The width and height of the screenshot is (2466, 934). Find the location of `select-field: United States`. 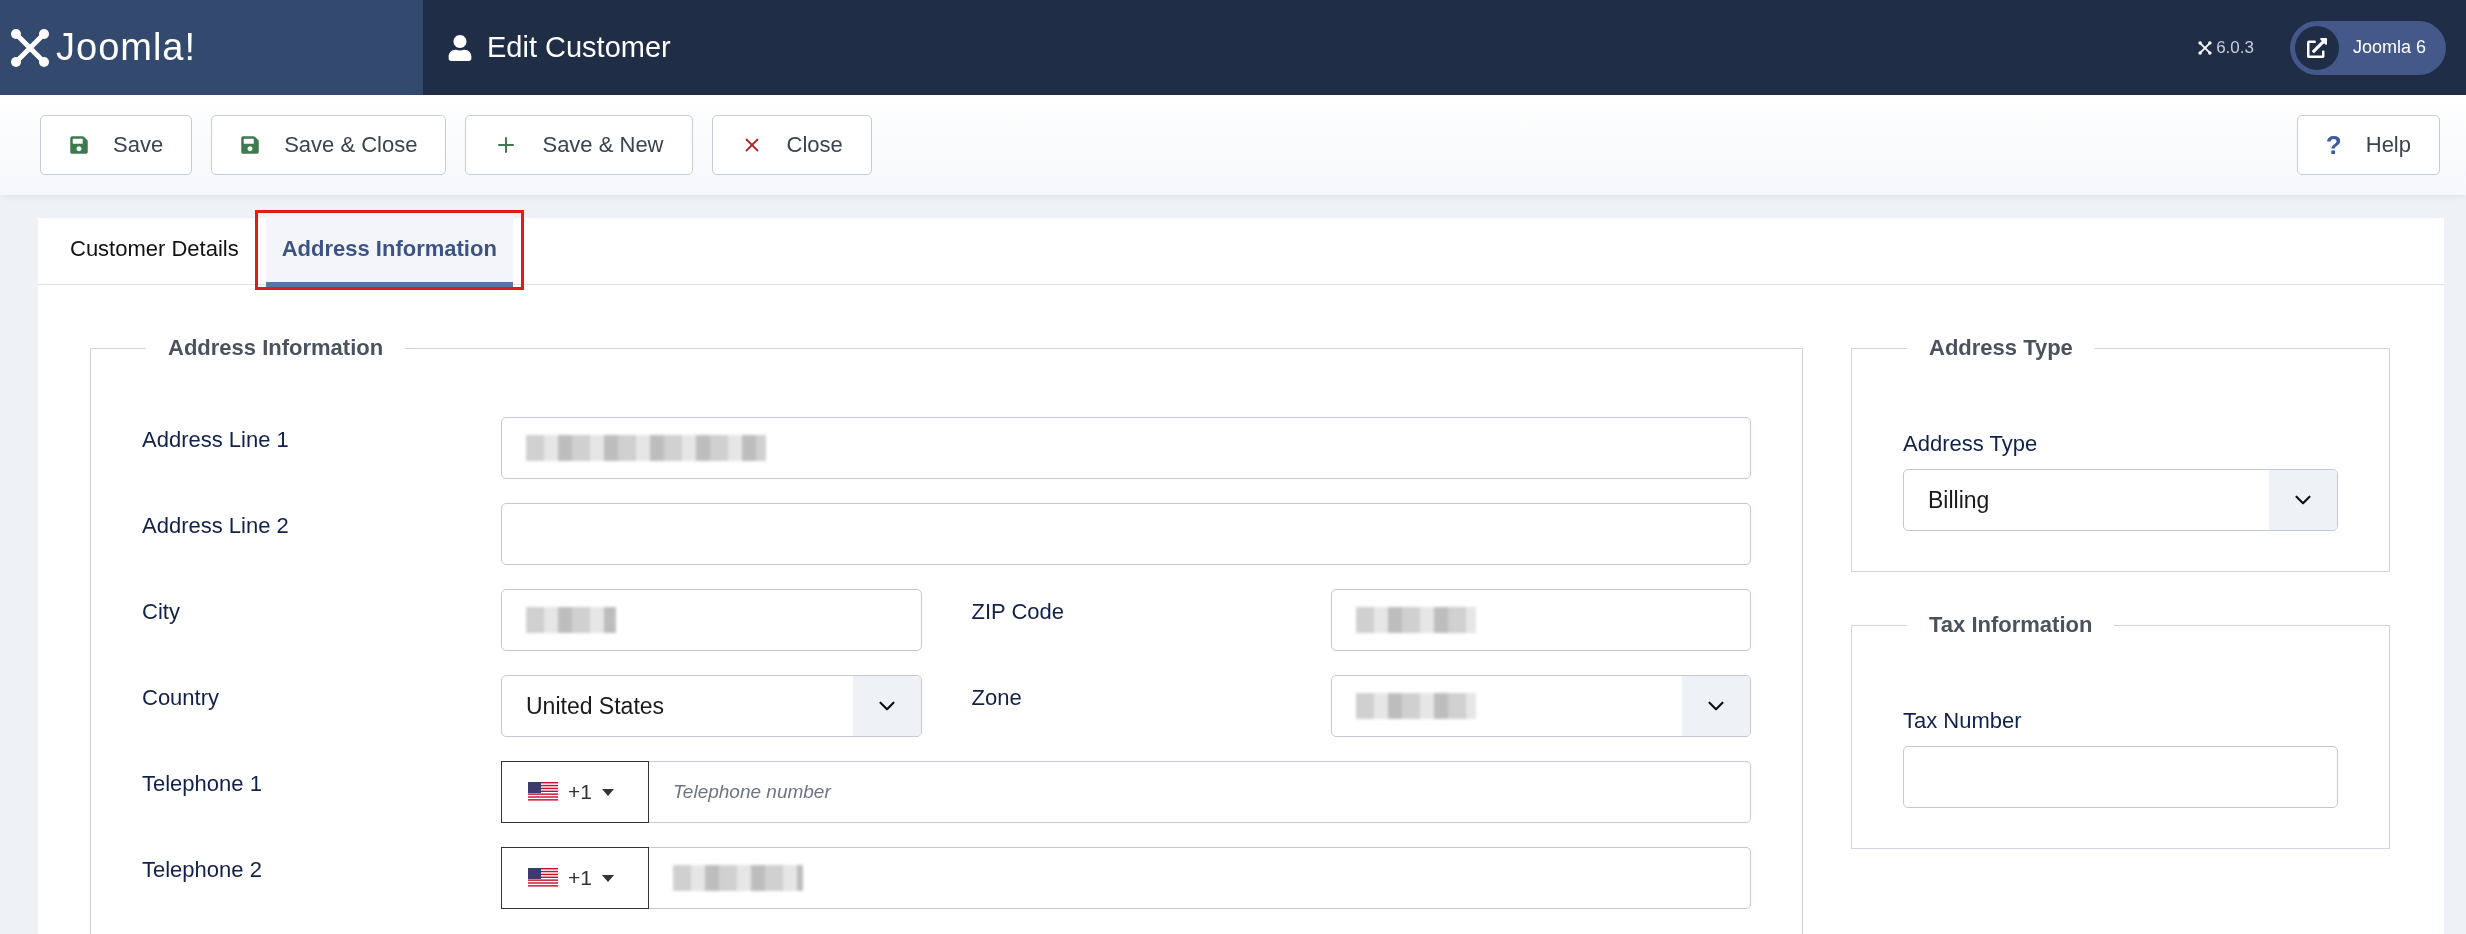

select-field: United States is located at coordinates (711, 706).